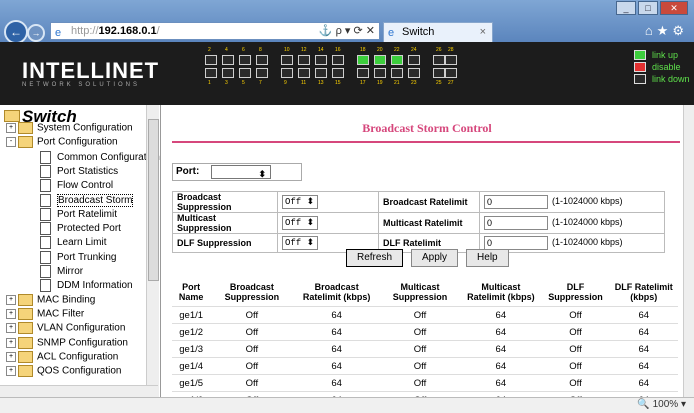  What do you see at coordinates (225, 202) in the screenshot?
I see `suppression-label: Broadcast Suppression` at bounding box center [225, 202].